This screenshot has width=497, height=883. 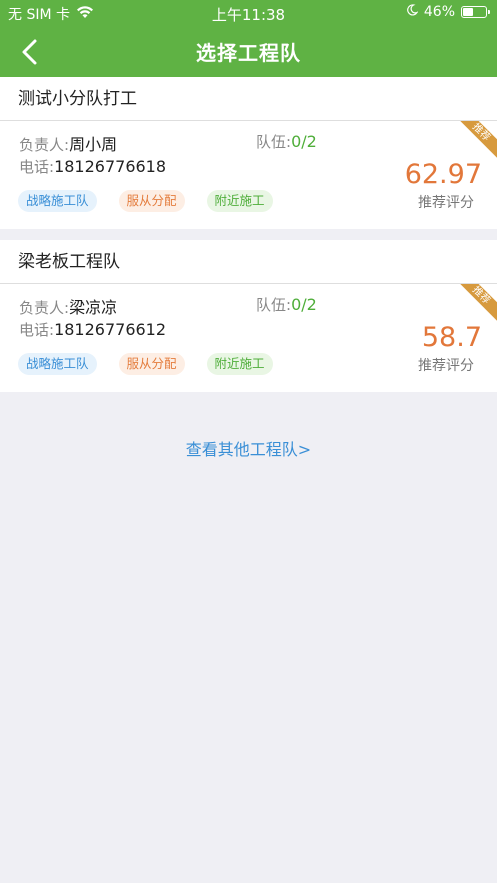 I want to click on leader-row: 负责人:周小周, so click(x=68, y=143).